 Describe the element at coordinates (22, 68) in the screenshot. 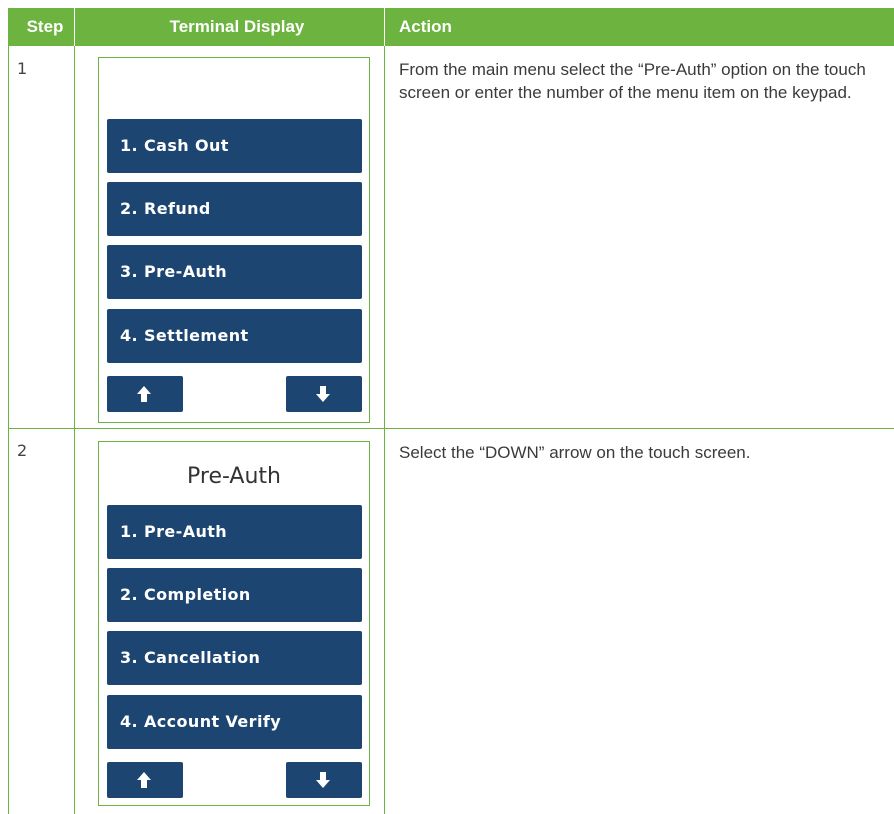

I see `step-number: 1` at that location.